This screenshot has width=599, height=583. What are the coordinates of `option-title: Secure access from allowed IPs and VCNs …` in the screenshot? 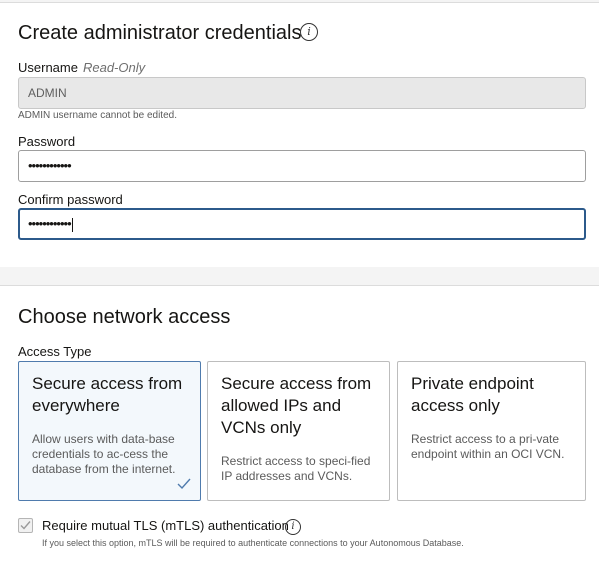 It's located at (296, 405).